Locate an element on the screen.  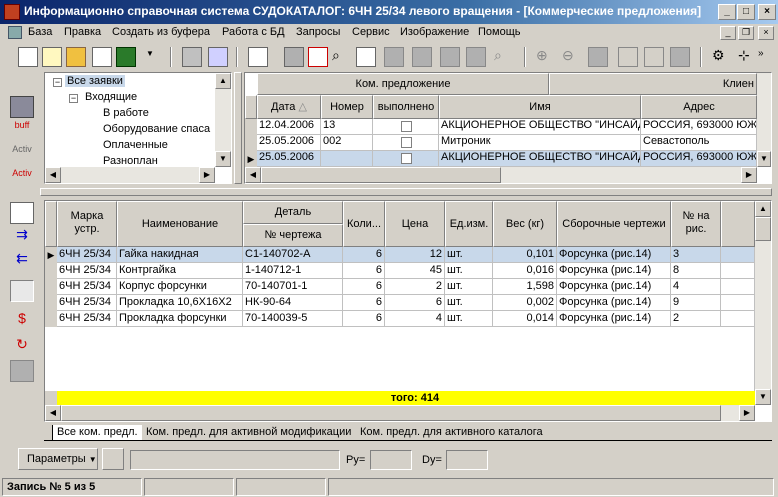
activ-table-icon: Activ is located at coordinates (22, 179).